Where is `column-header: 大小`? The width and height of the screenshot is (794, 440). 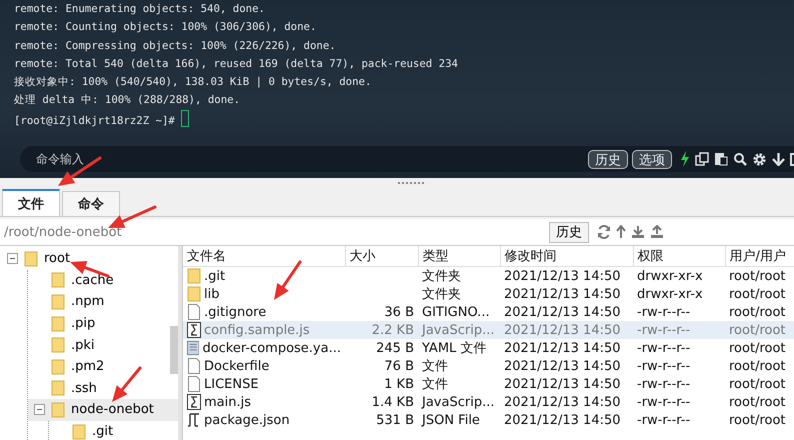 column-header: 大小 is located at coordinates (381, 256).